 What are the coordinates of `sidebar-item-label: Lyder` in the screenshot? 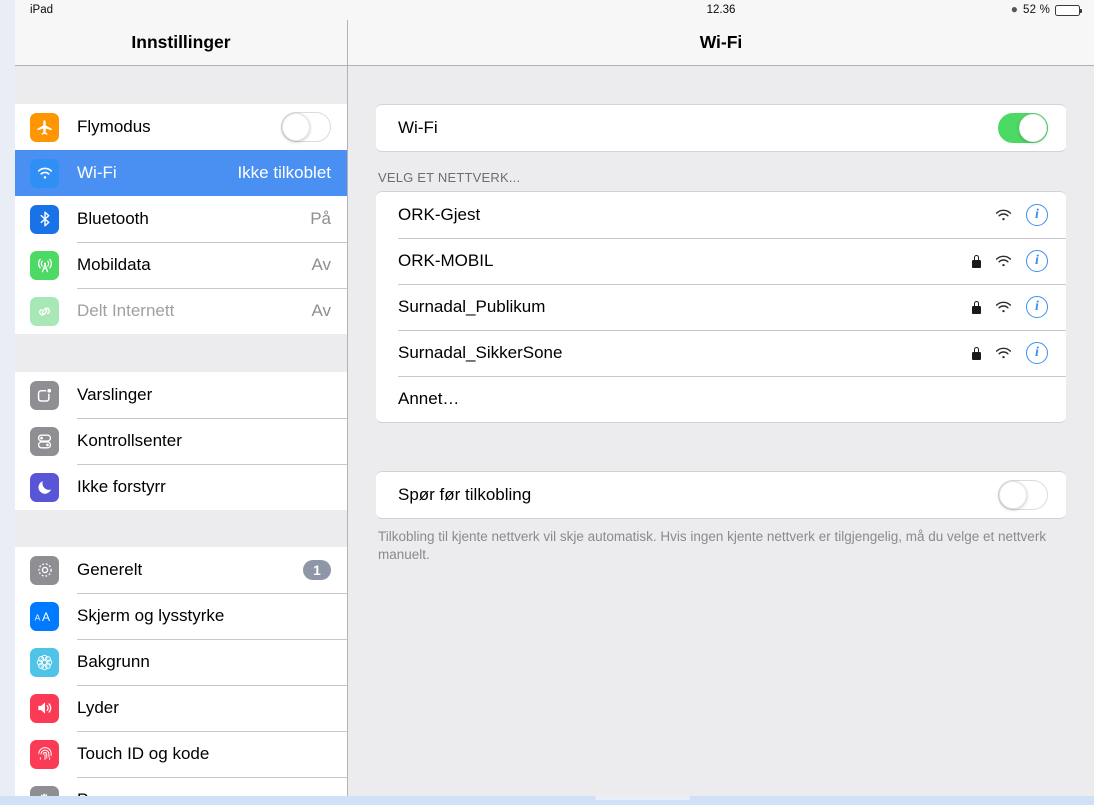 It's located at (98, 707).